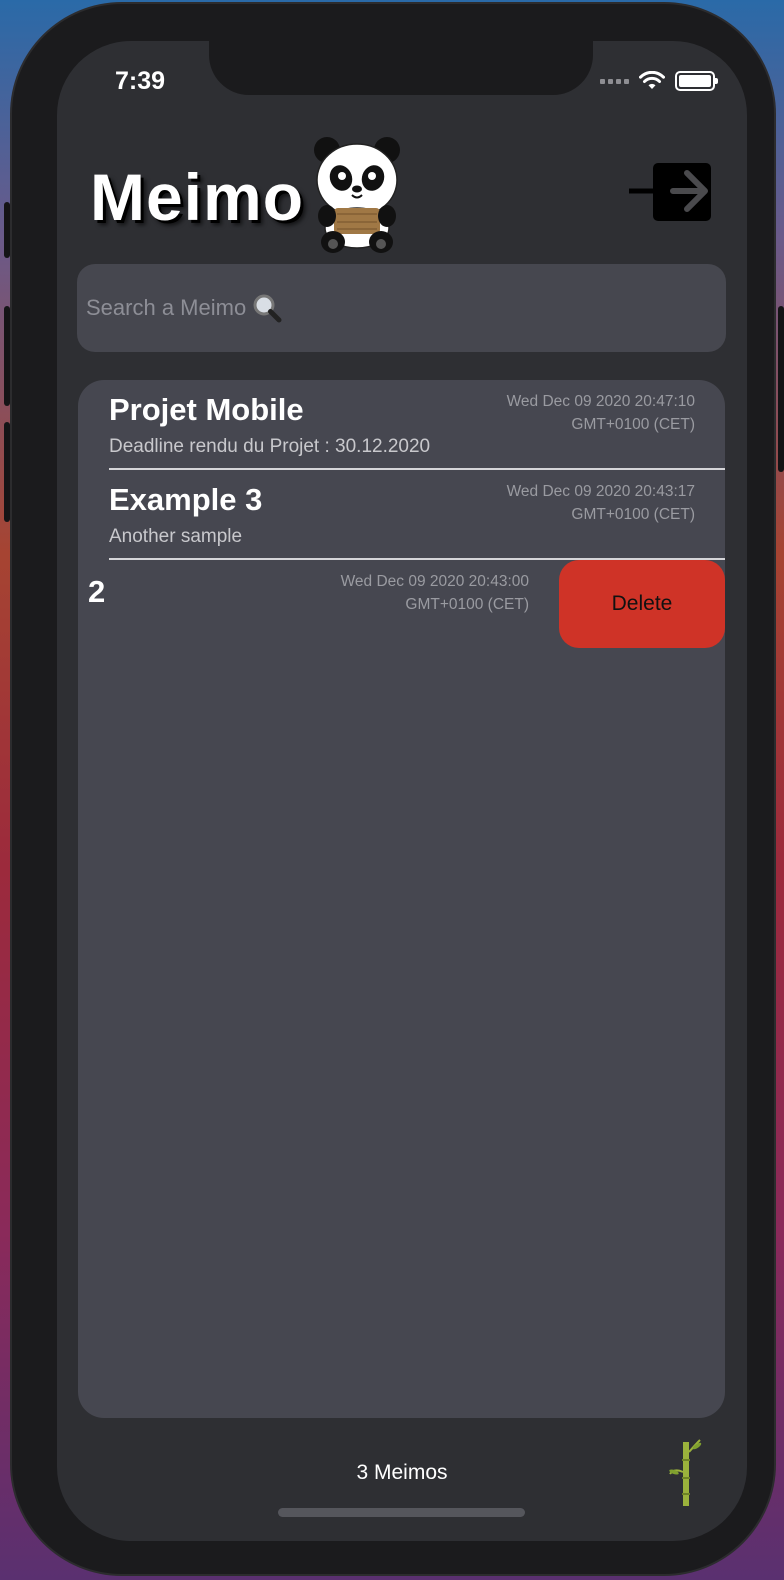  I want to click on delete-button: Delete, so click(642, 604).